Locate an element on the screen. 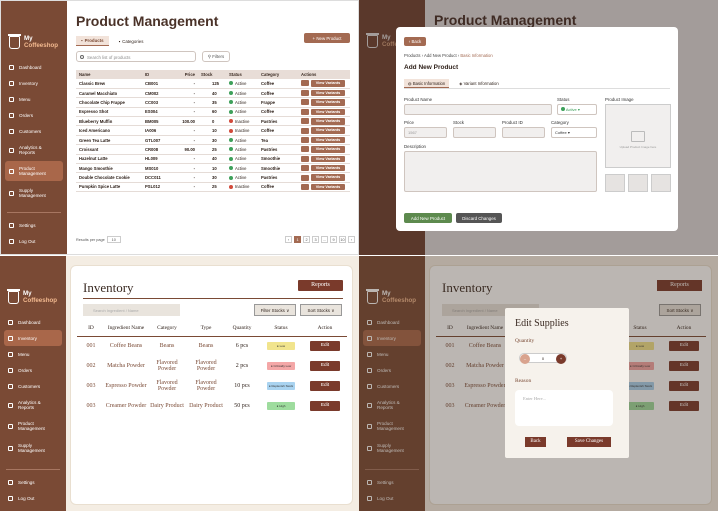  page-1: 1 is located at coordinates (297, 239).